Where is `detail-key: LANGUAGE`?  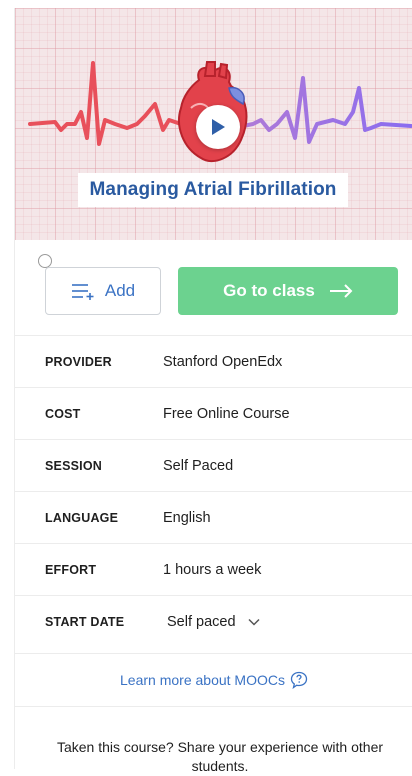
detail-key: LANGUAGE is located at coordinates (82, 517).